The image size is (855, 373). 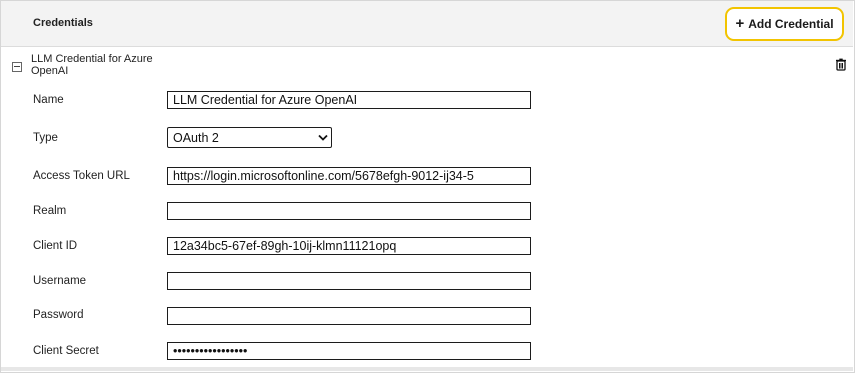 What do you see at coordinates (740, 23) in the screenshot?
I see `plus-icon: +` at bounding box center [740, 23].